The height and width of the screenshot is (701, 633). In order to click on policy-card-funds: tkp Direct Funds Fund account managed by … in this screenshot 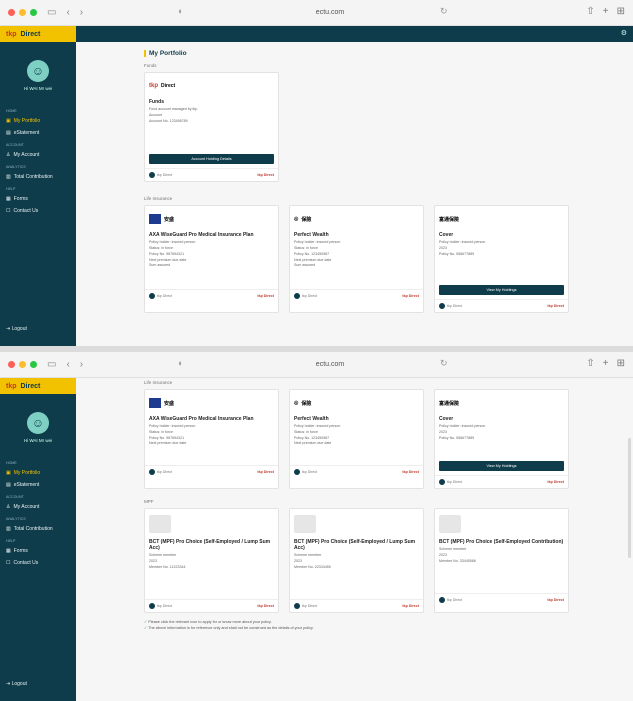, I will do `click(211, 127)`.